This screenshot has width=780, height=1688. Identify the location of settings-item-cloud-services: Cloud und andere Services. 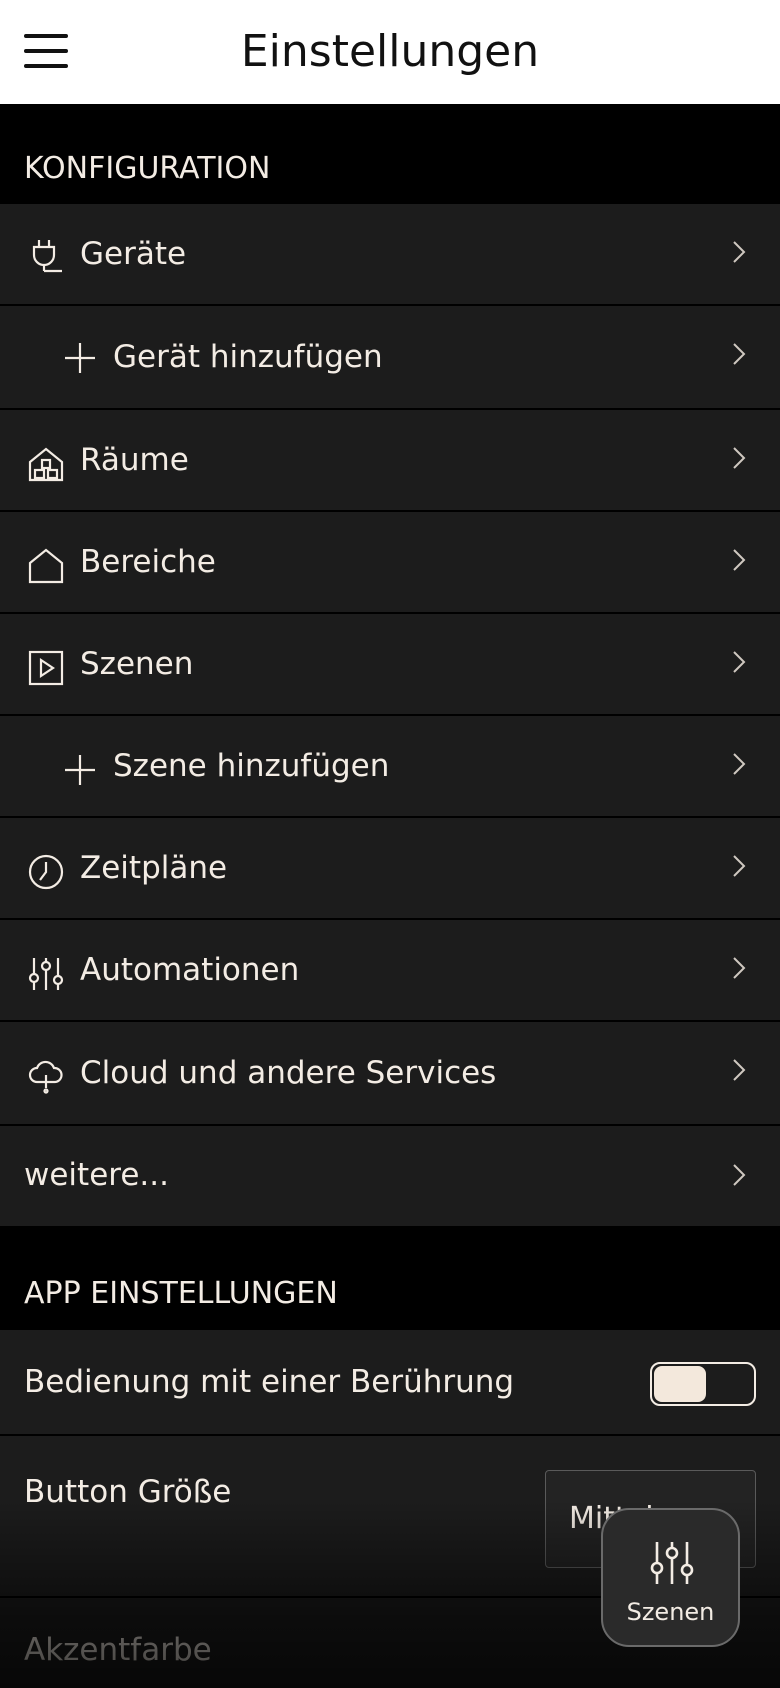
(390, 1074).